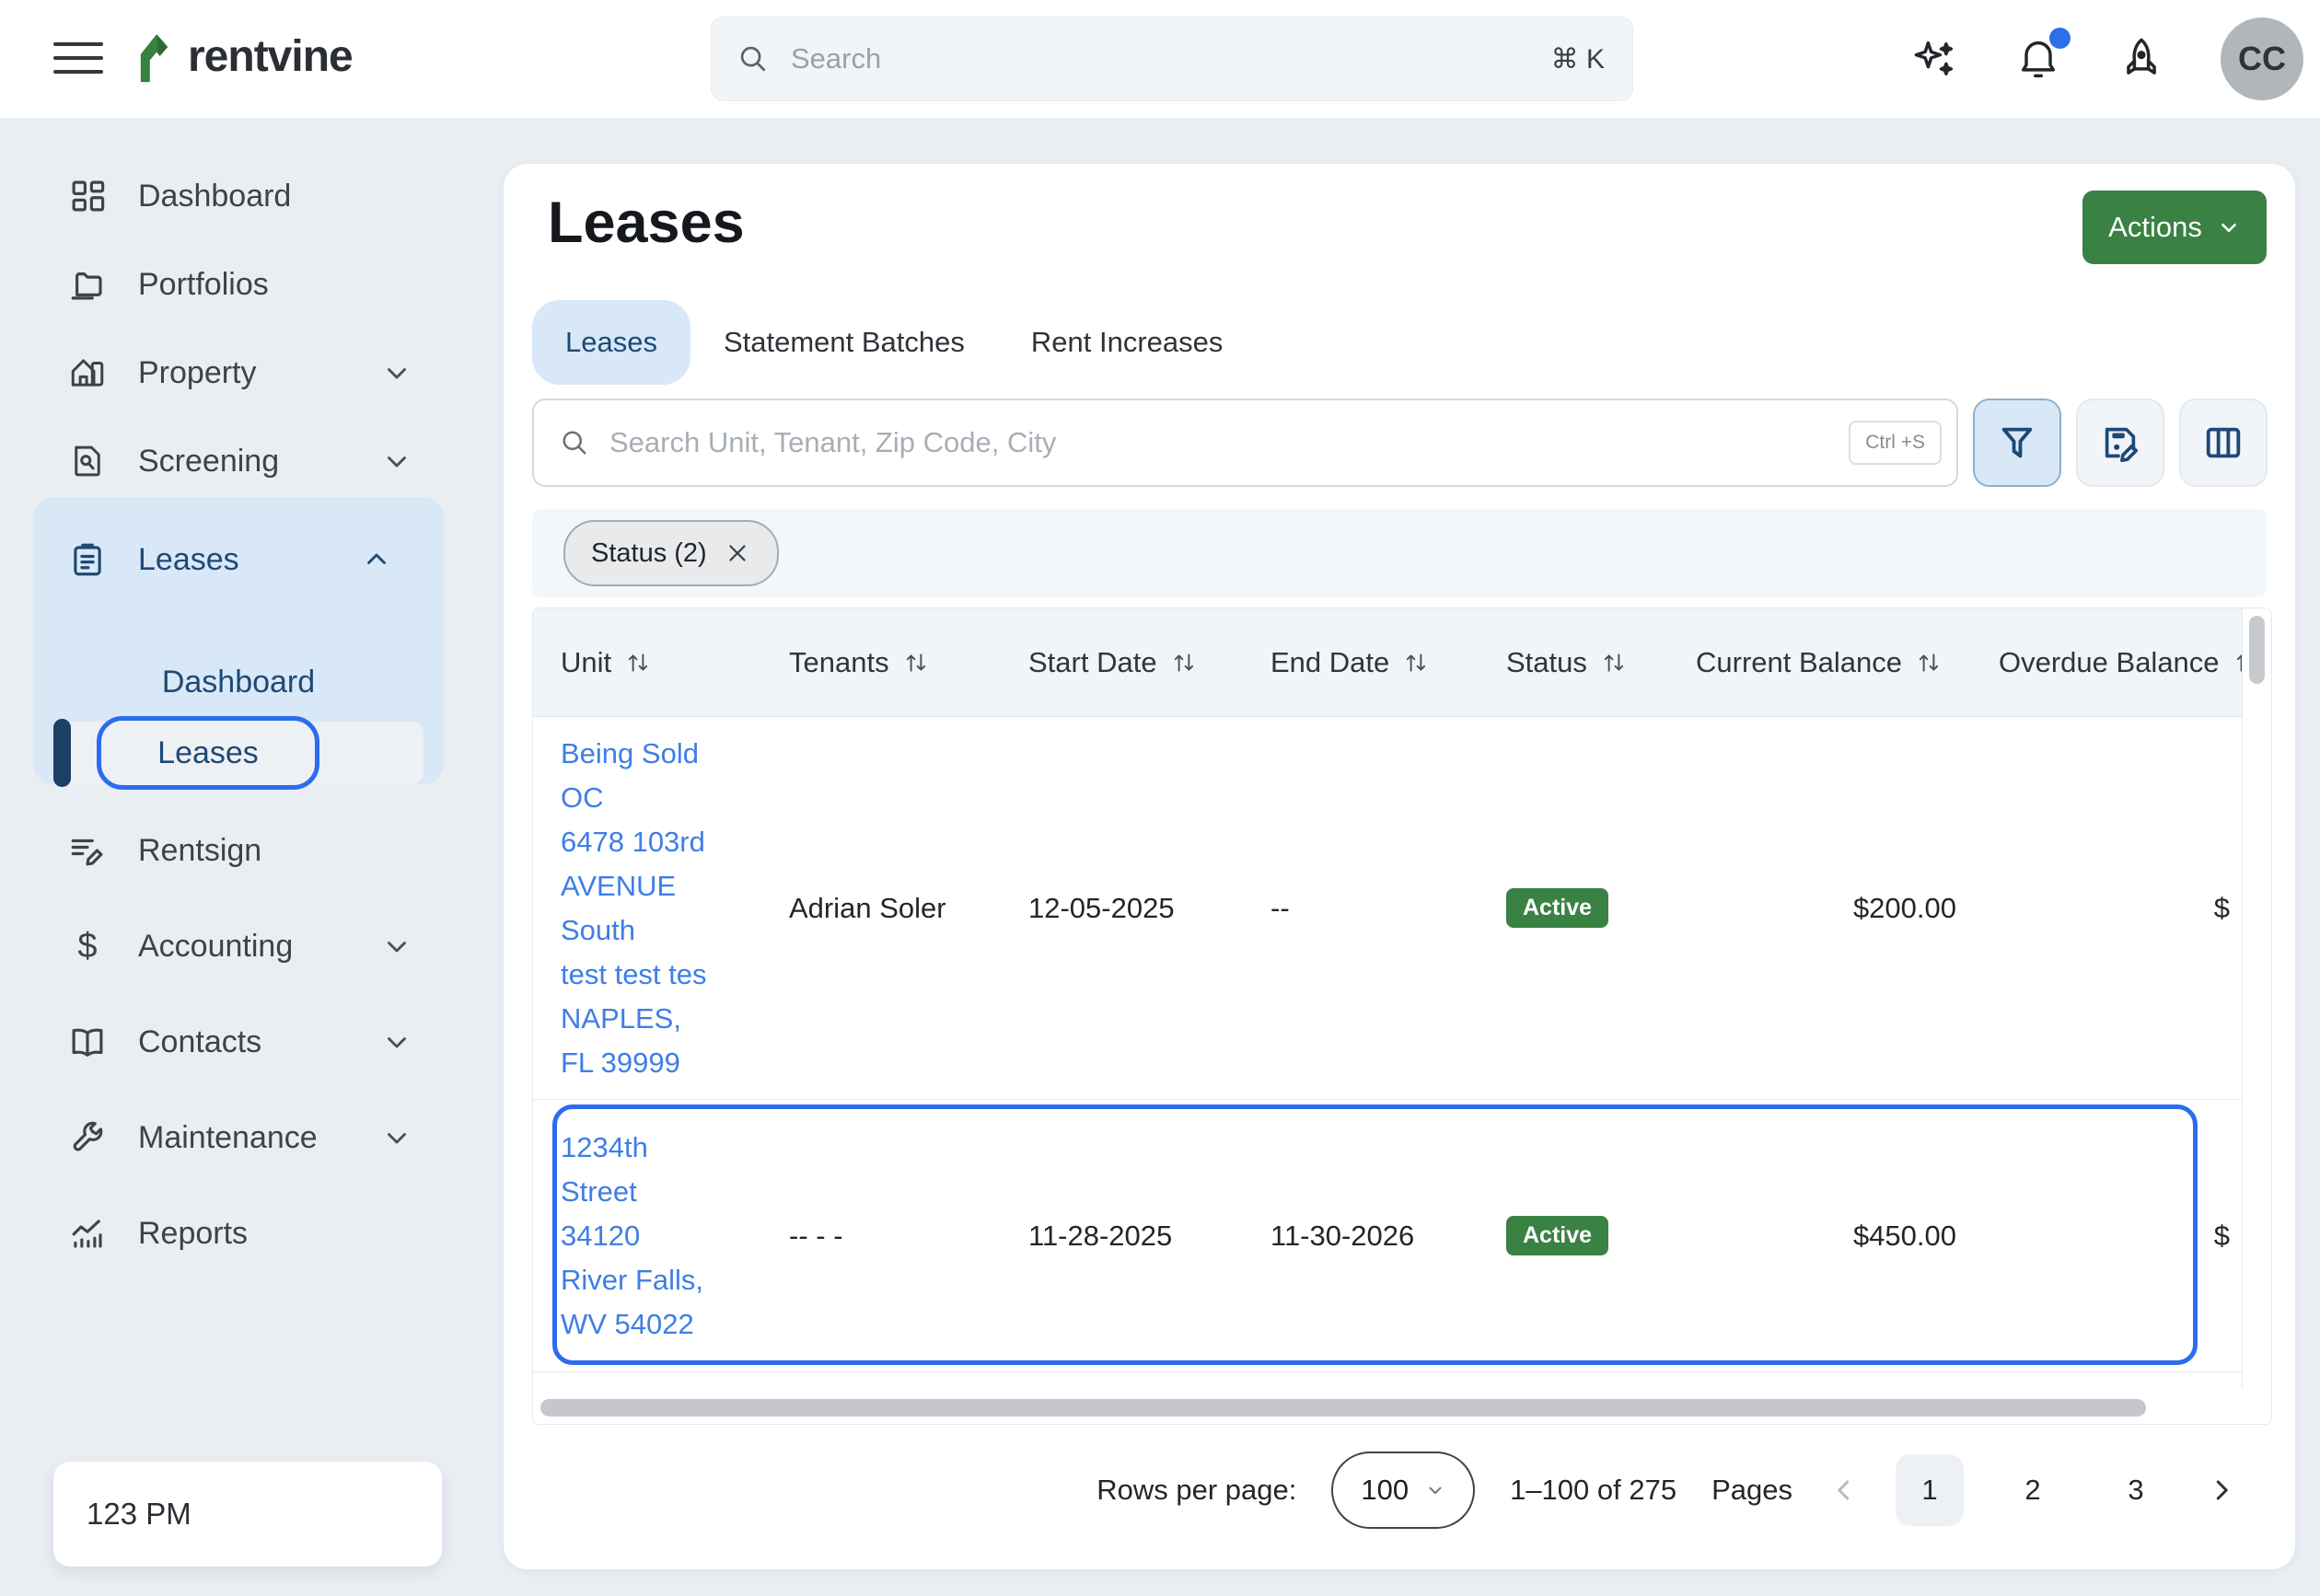  Describe the element at coordinates (249, 284) in the screenshot. I see `sidebar-item-portfolios: Portfolios` at that location.